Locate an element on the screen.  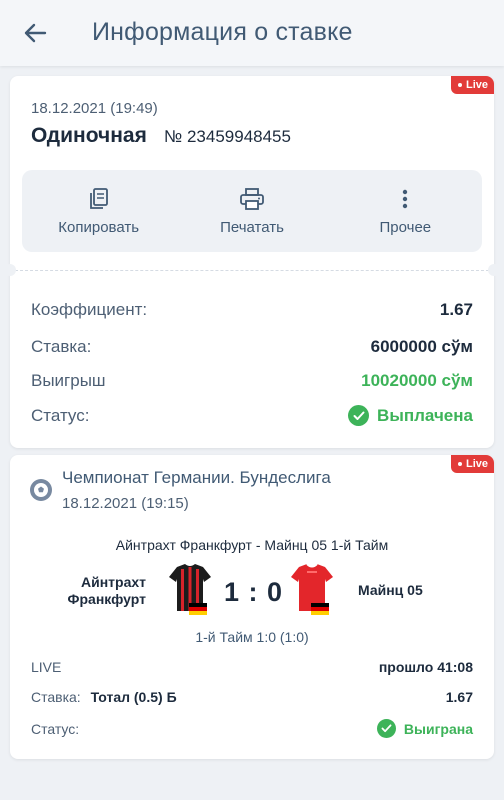
event-bet-odds: 1.67 is located at coordinates (459, 697).